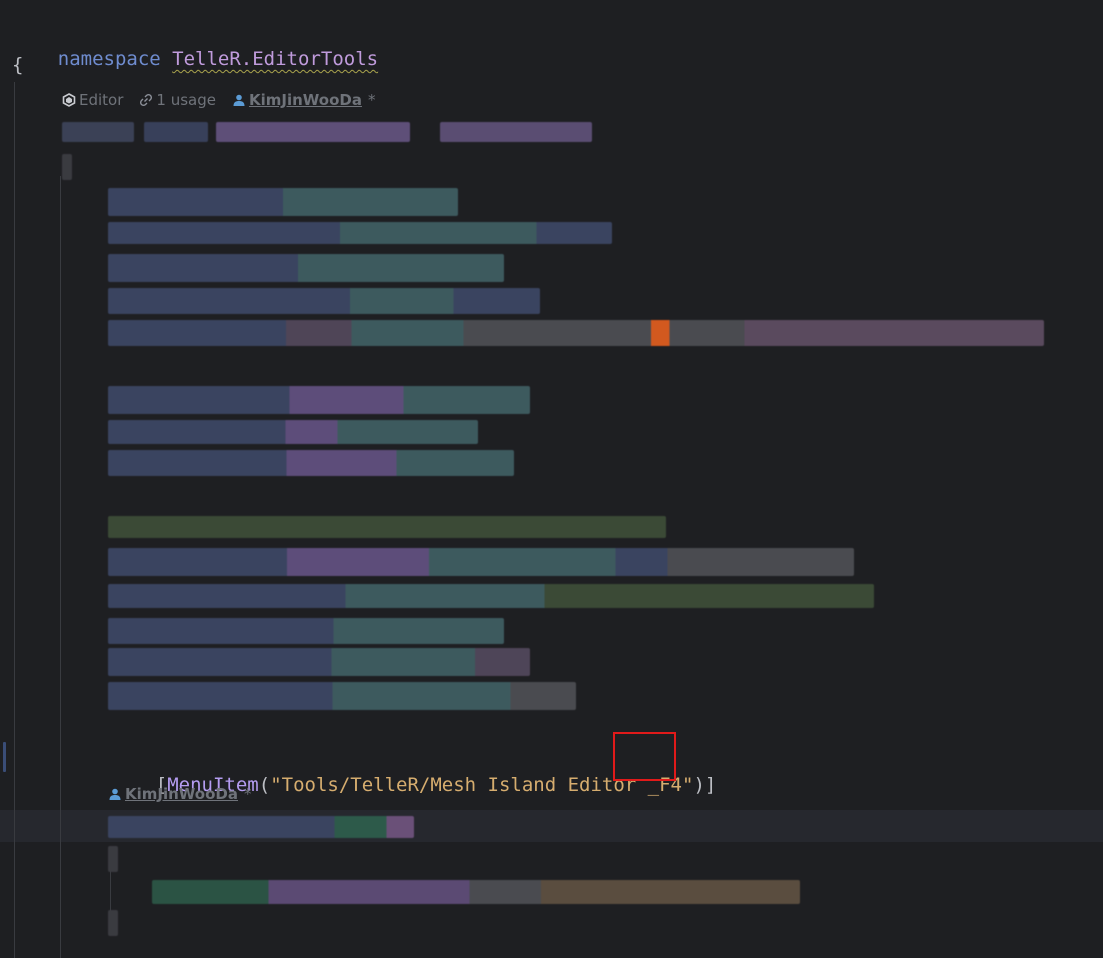 This screenshot has width=1103, height=958. I want to click on method-modified-marker: *, so click(248, 794).